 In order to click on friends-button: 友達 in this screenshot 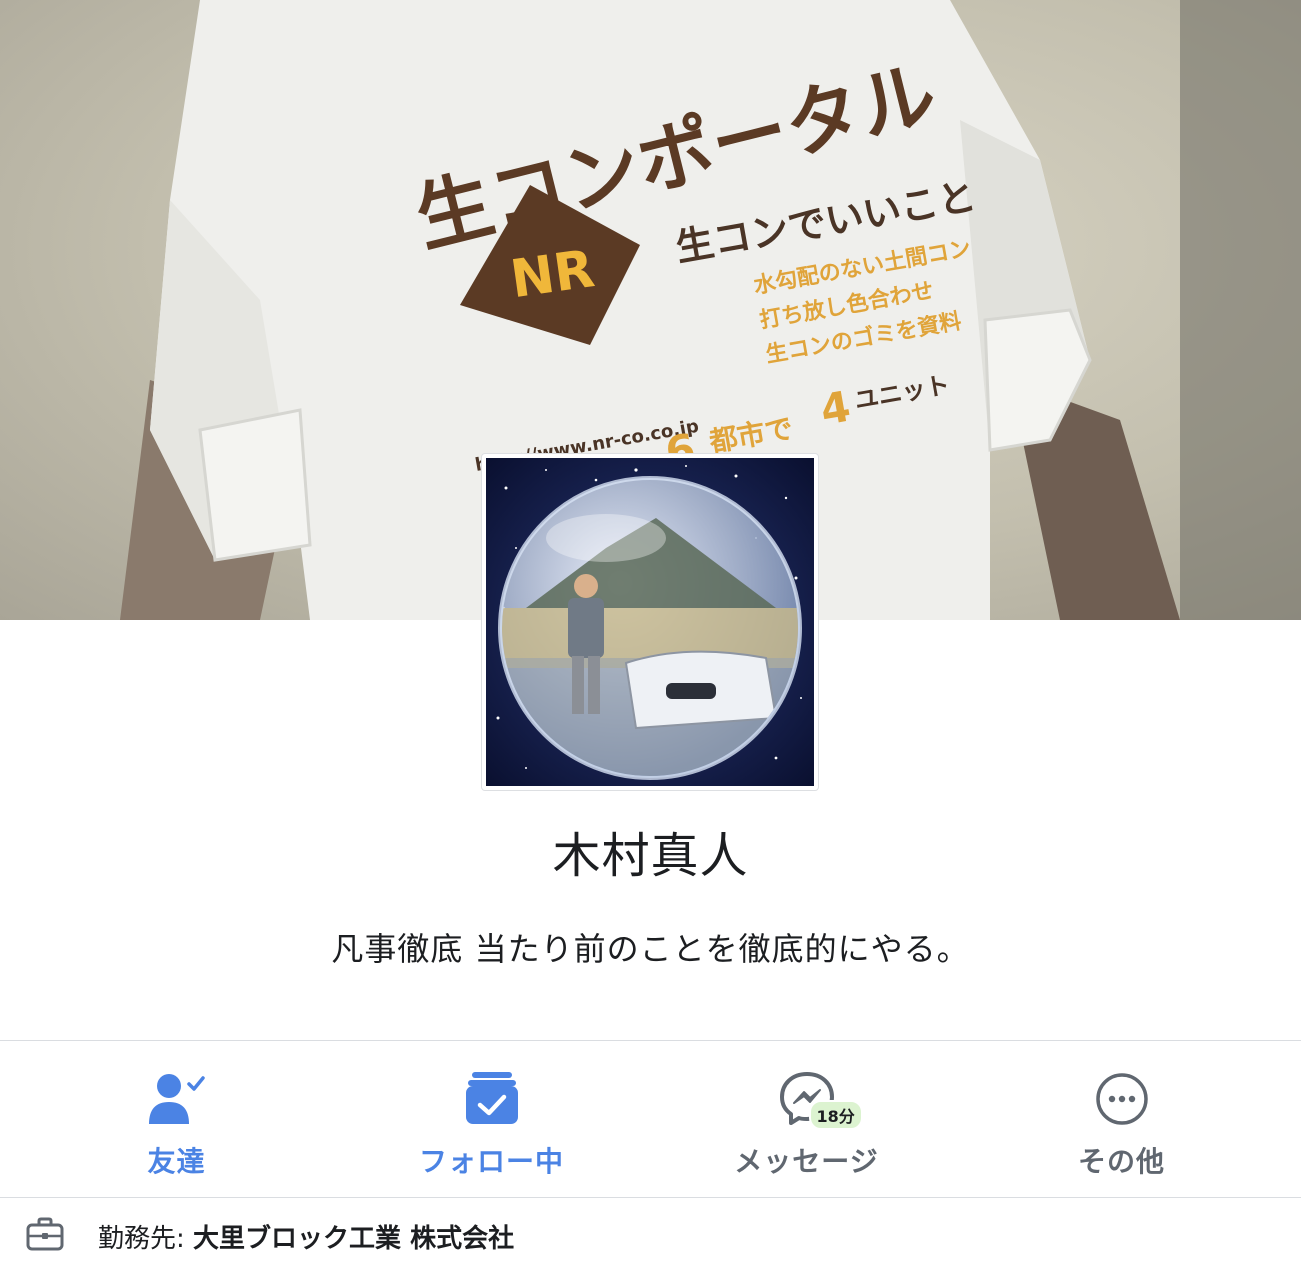, I will do `click(176, 1120)`.